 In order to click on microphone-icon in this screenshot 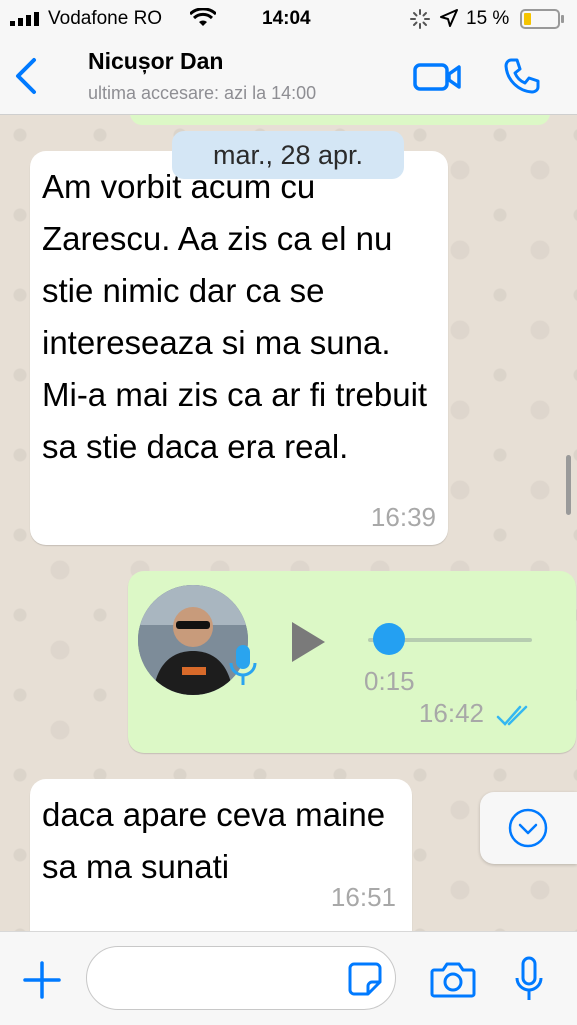, I will do `click(529, 979)`.